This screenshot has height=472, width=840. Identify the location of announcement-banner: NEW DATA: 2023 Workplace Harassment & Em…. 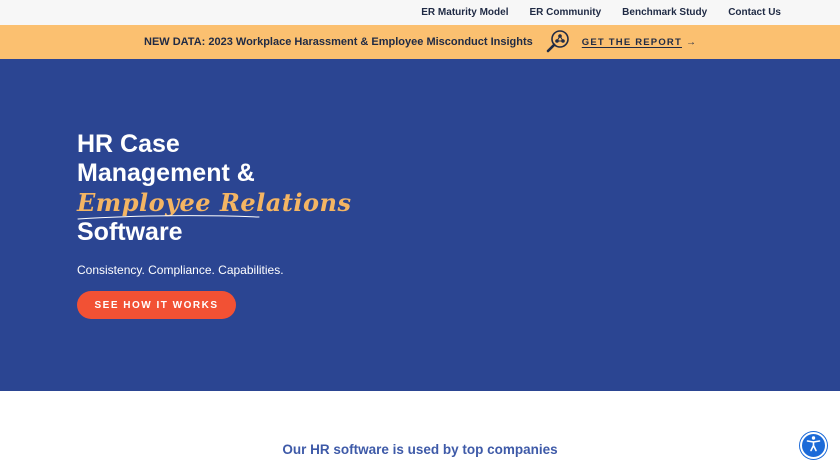
(420, 42).